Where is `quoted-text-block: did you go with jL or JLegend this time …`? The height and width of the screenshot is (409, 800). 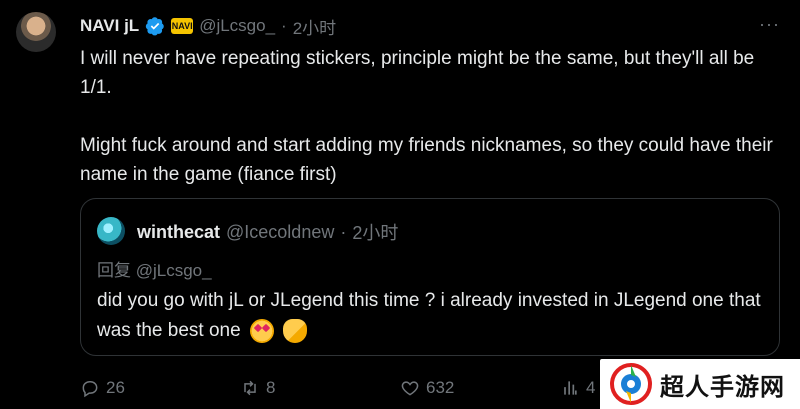
quoted-text-block: did you go with jL or JLegend this time … is located at coordinates (432, 316).